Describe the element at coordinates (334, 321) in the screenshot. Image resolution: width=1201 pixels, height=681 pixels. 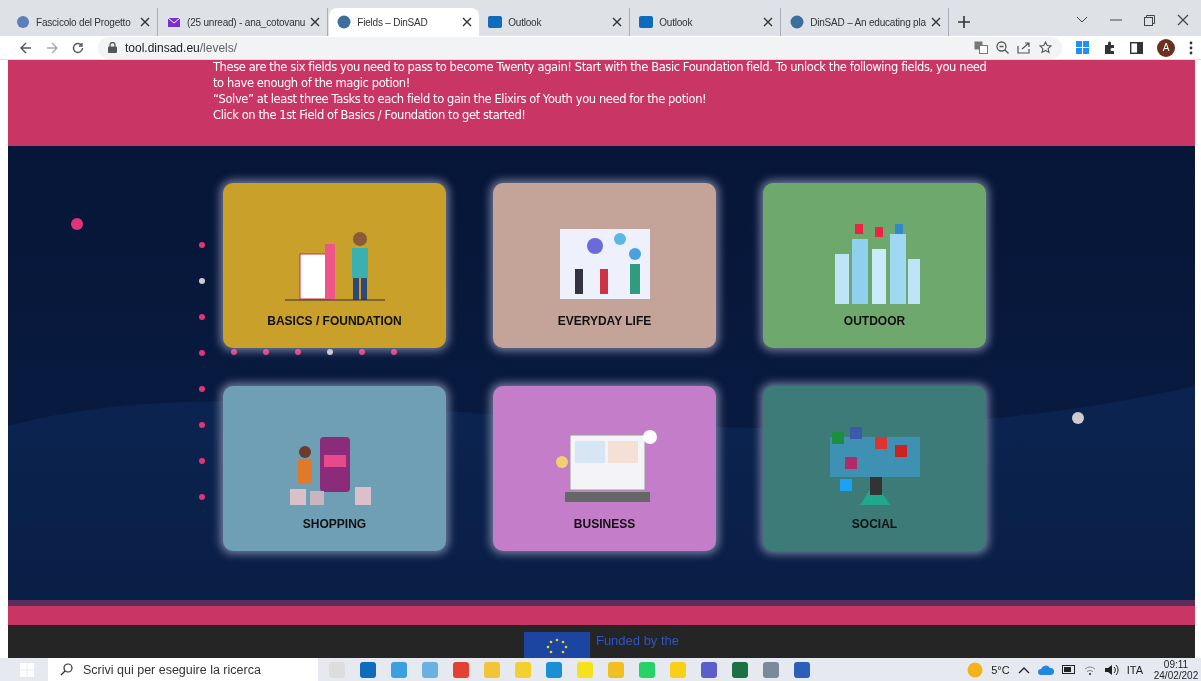
I see `field-label: BASICS / FOUNDATION` at that location.